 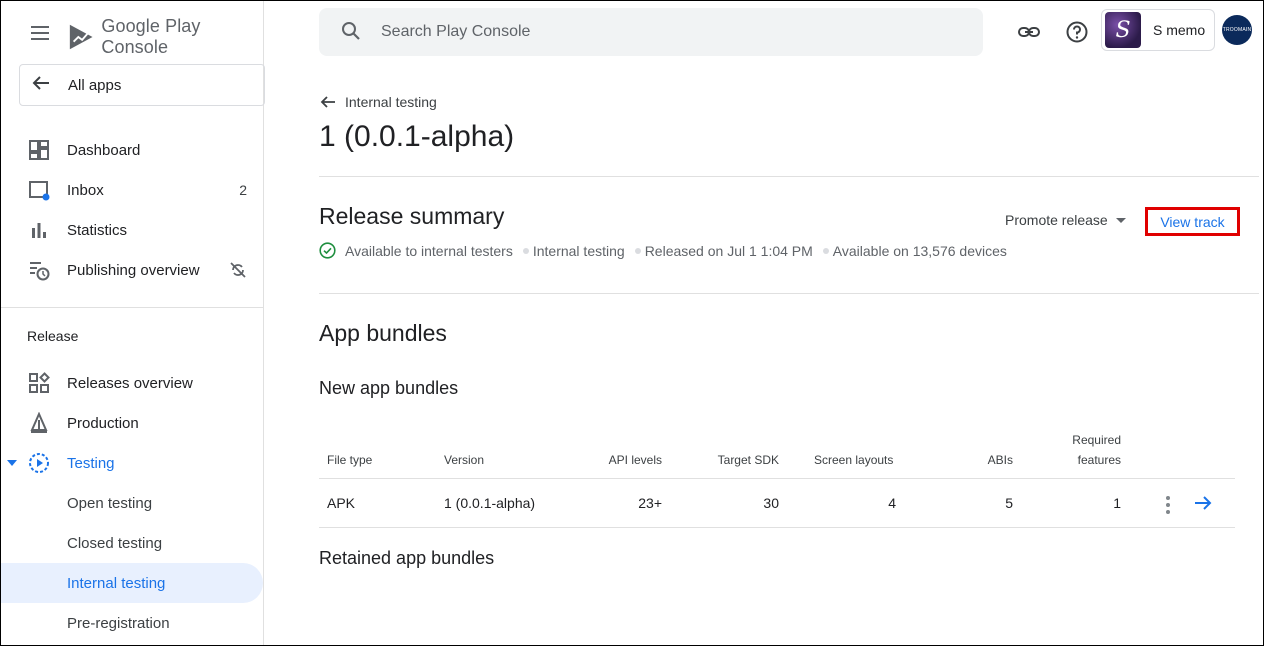 What do you see at coordinates (661, 32) in the screenshot?
I see `search-input` at bounding box center [661, 32].